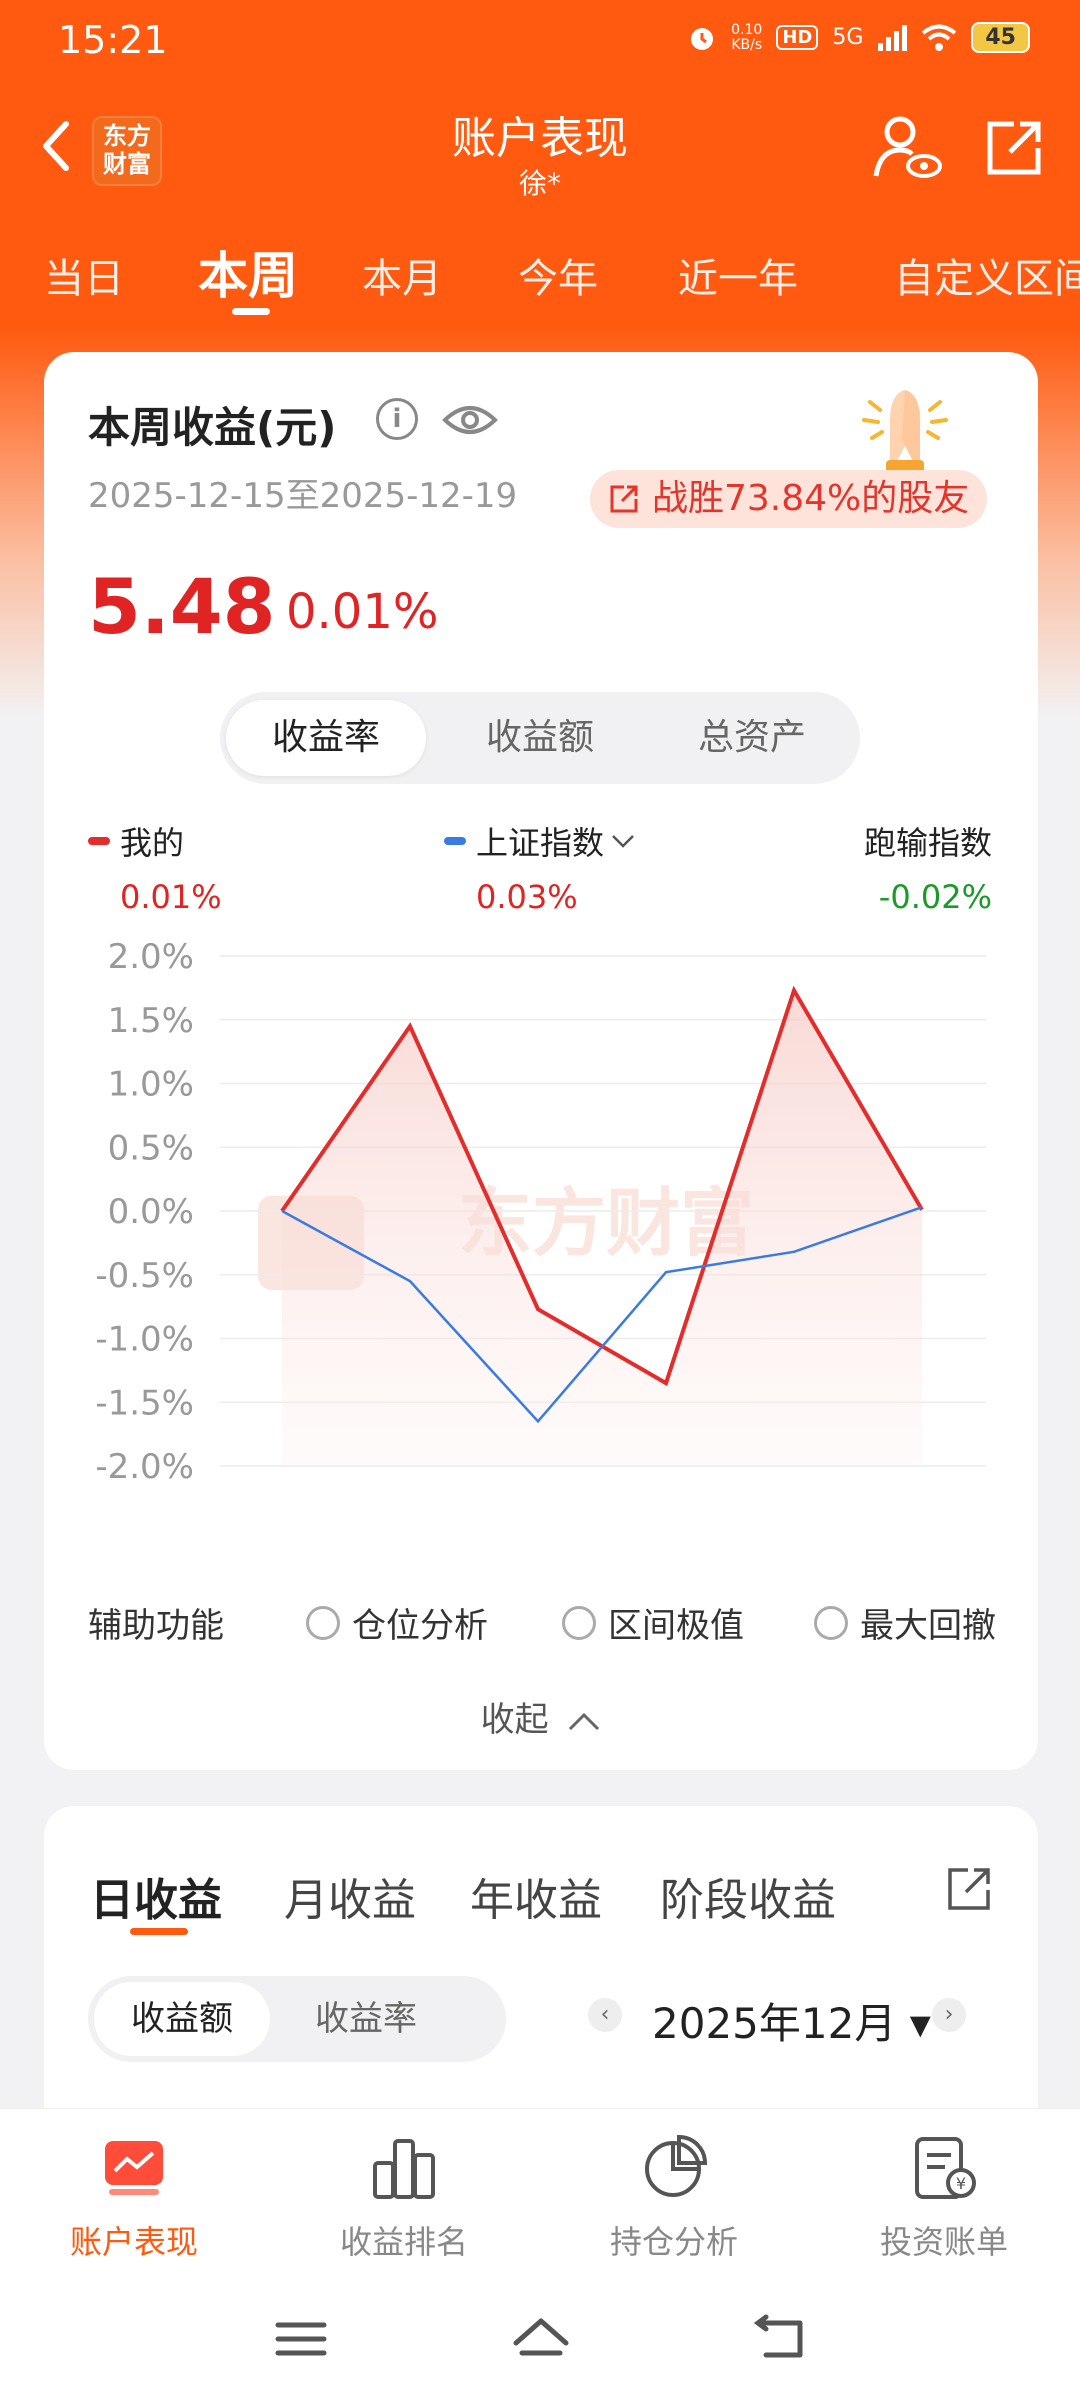 This screenshot has height=2400, width=1080. Describe the element at coordinates (674, 2198) in the screenshot. I see `nav-holdings-analysis: 持仓分析` at that location.